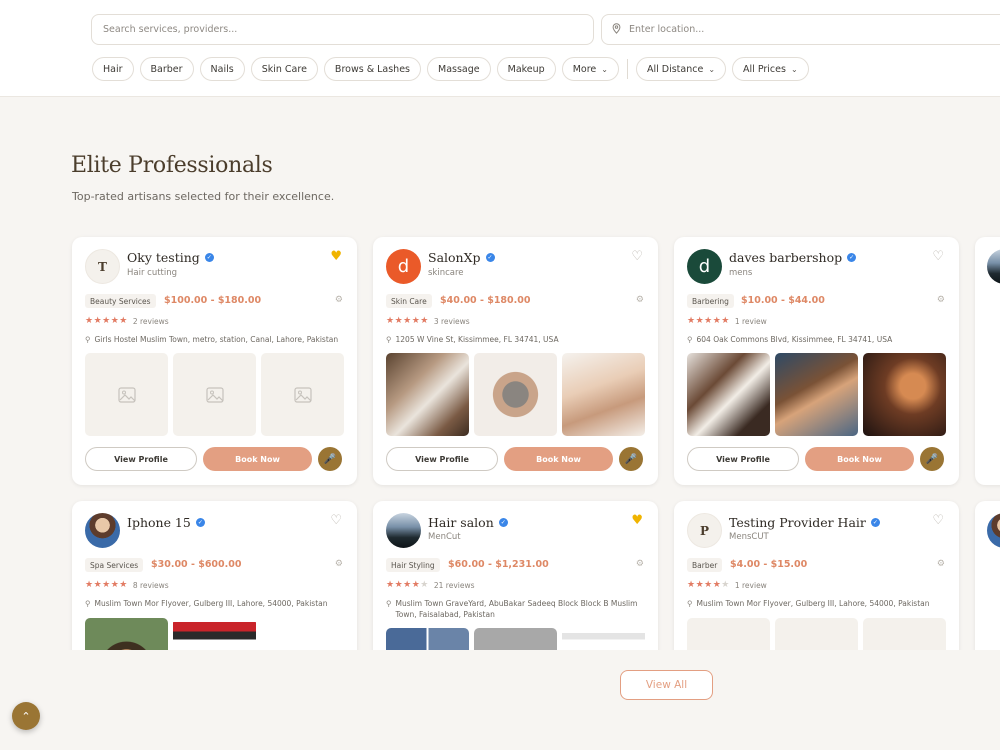 The height and width of the screenshot is (750, 1000). Describe the element at coordinates (987, 575) in the screenshot. I see `provider-card` at that location.